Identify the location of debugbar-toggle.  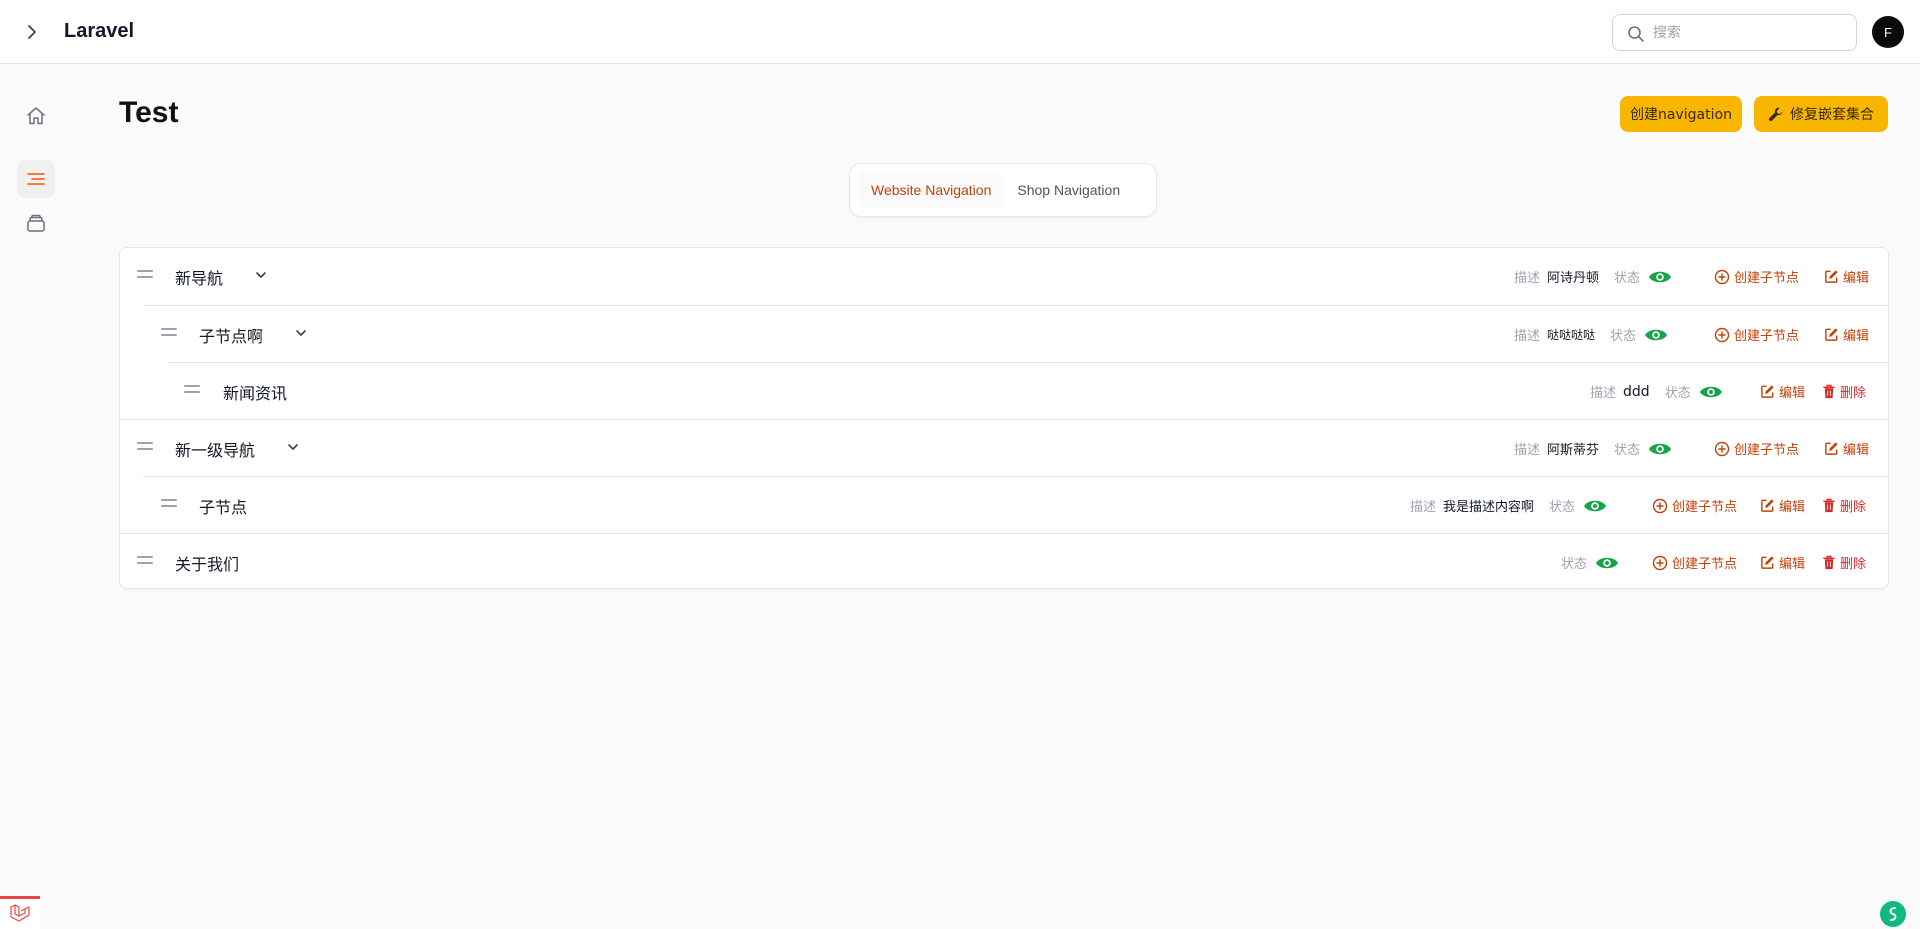
(20, 912).